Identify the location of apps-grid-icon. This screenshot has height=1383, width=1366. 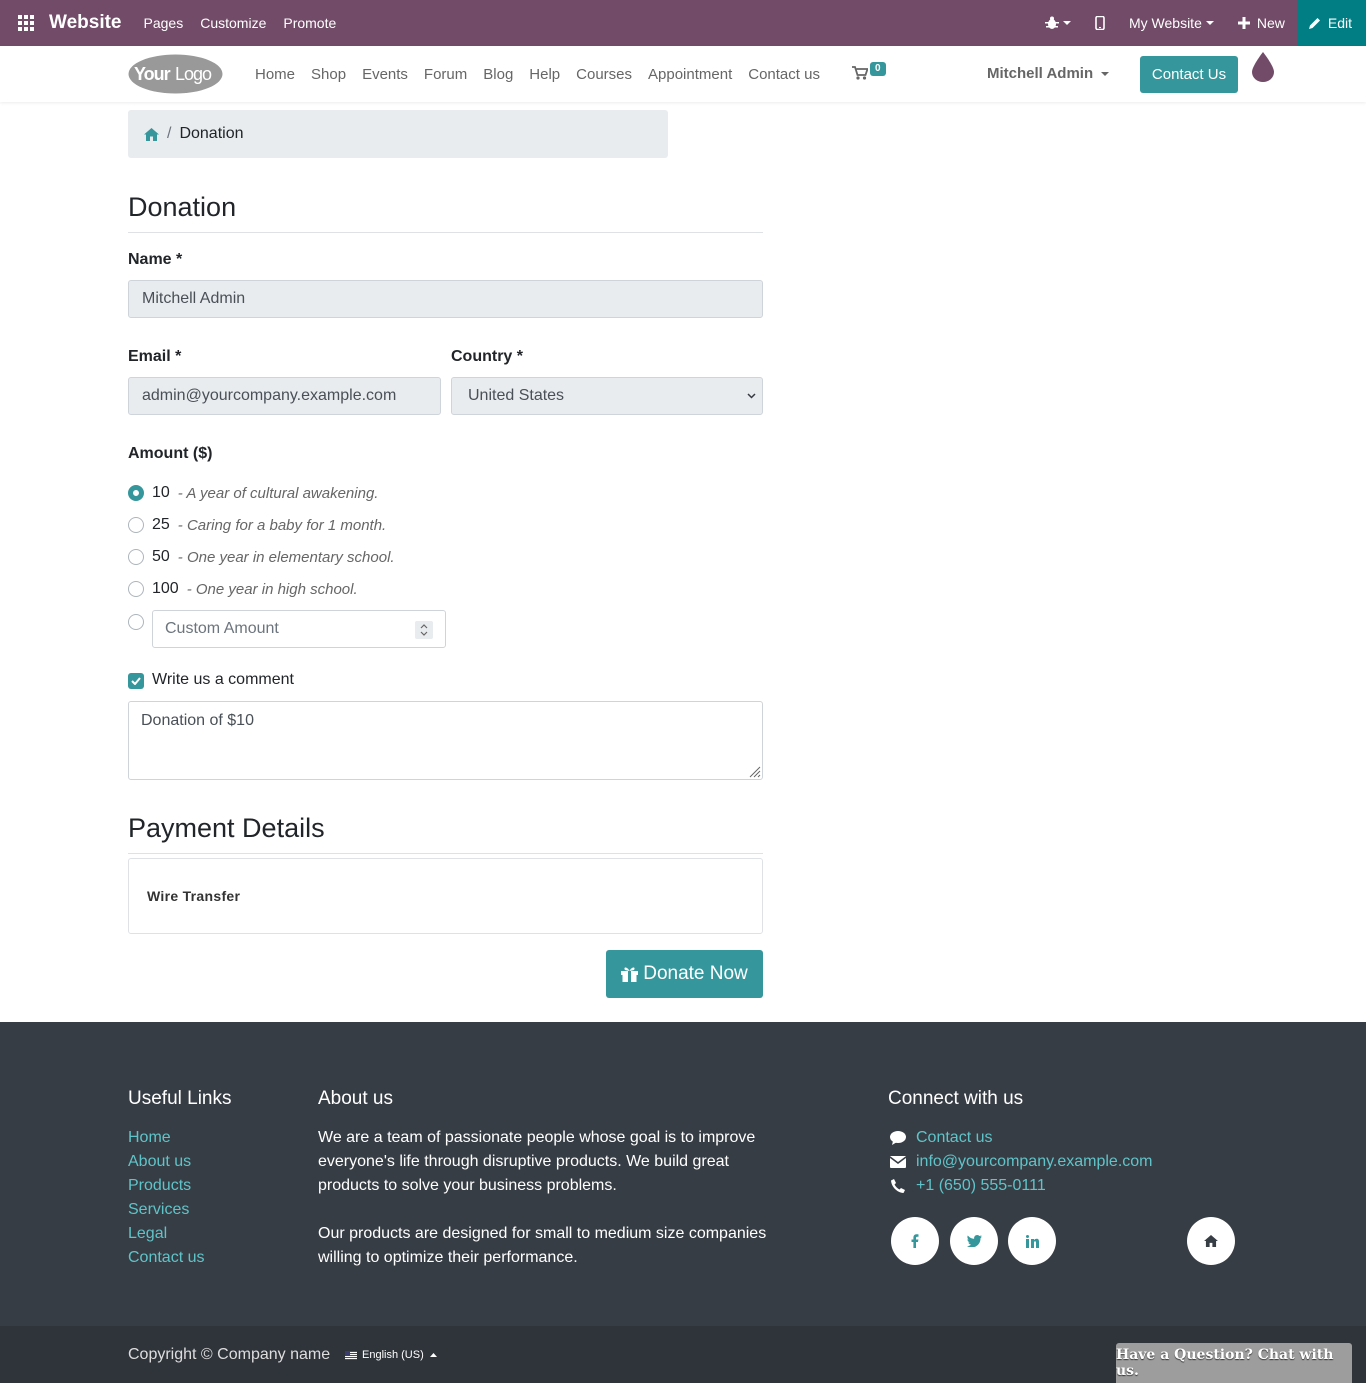
(26, 23).